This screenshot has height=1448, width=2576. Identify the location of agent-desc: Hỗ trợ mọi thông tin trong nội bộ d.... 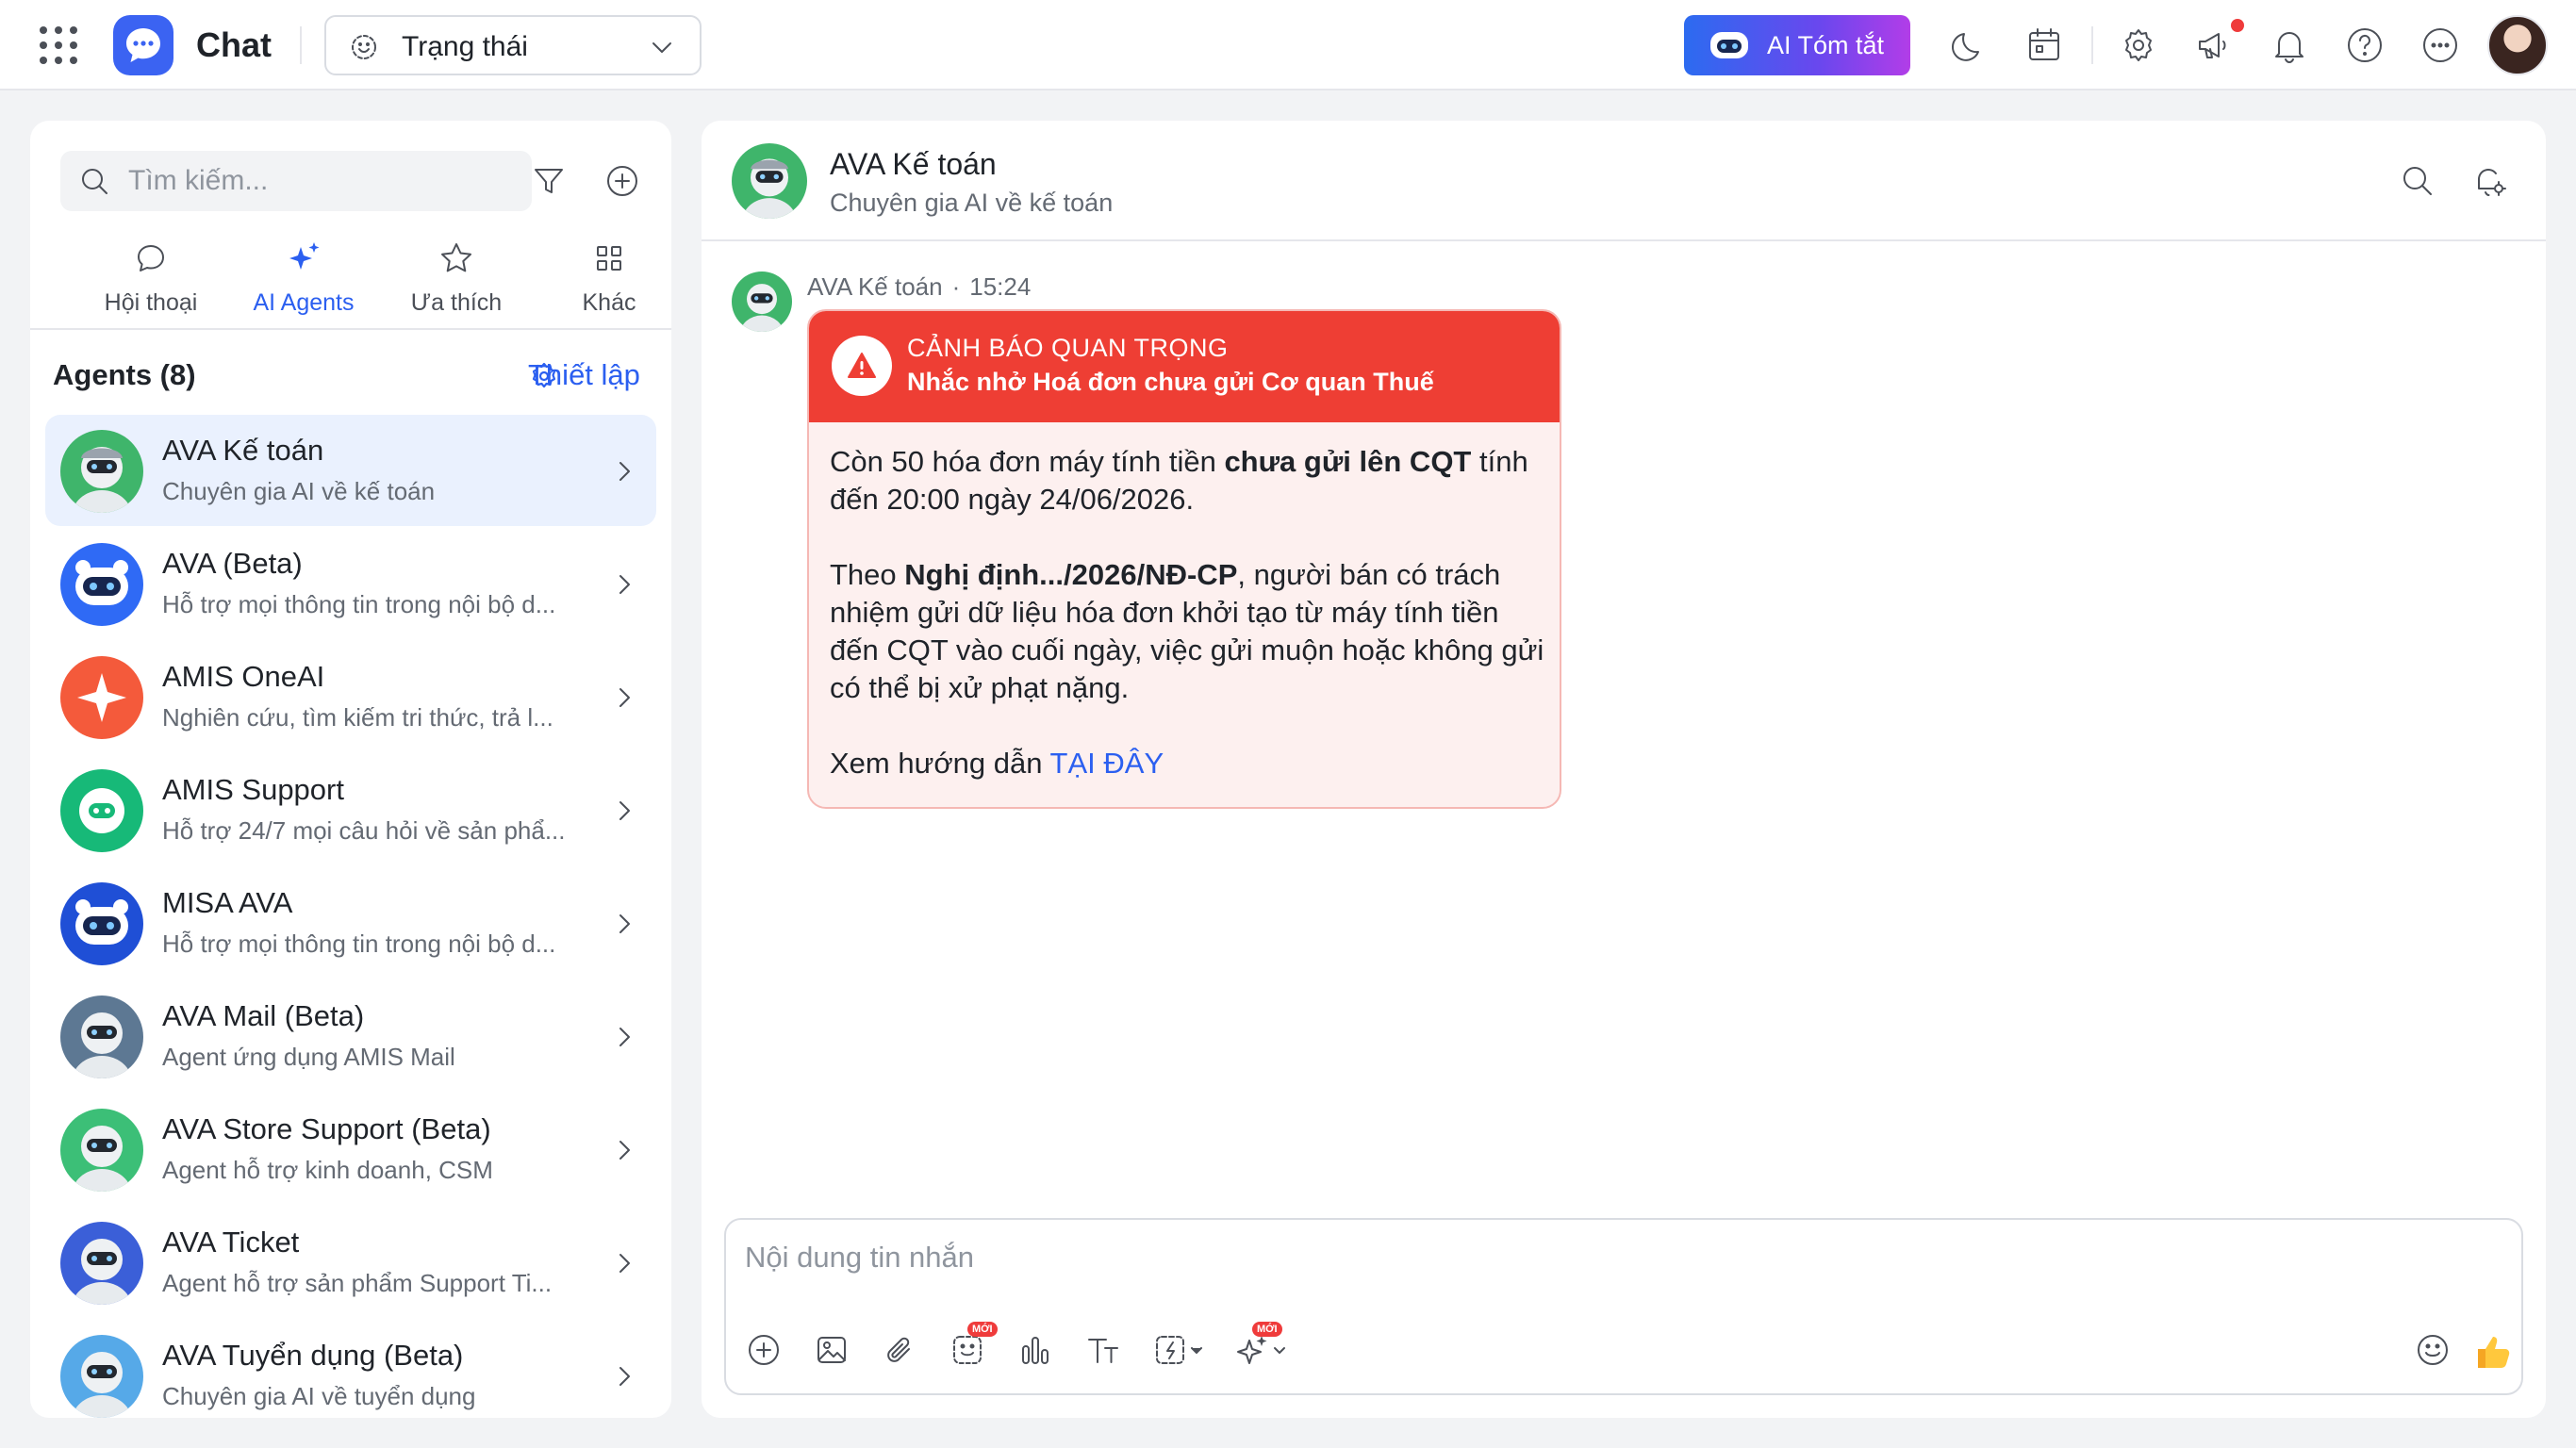
(359, 604).